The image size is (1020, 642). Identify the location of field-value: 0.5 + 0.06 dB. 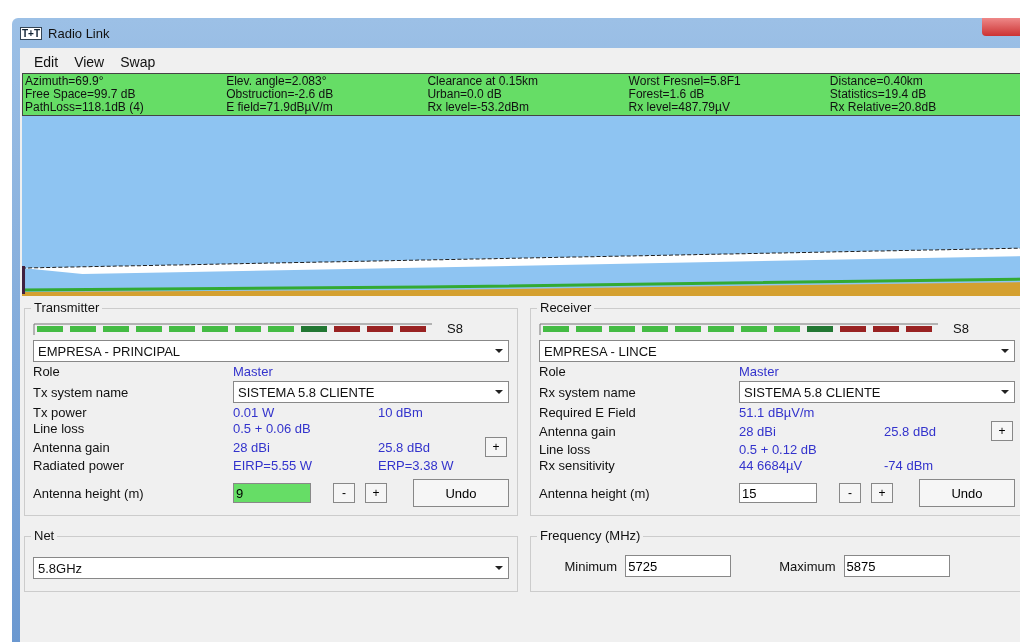
(272, 428).